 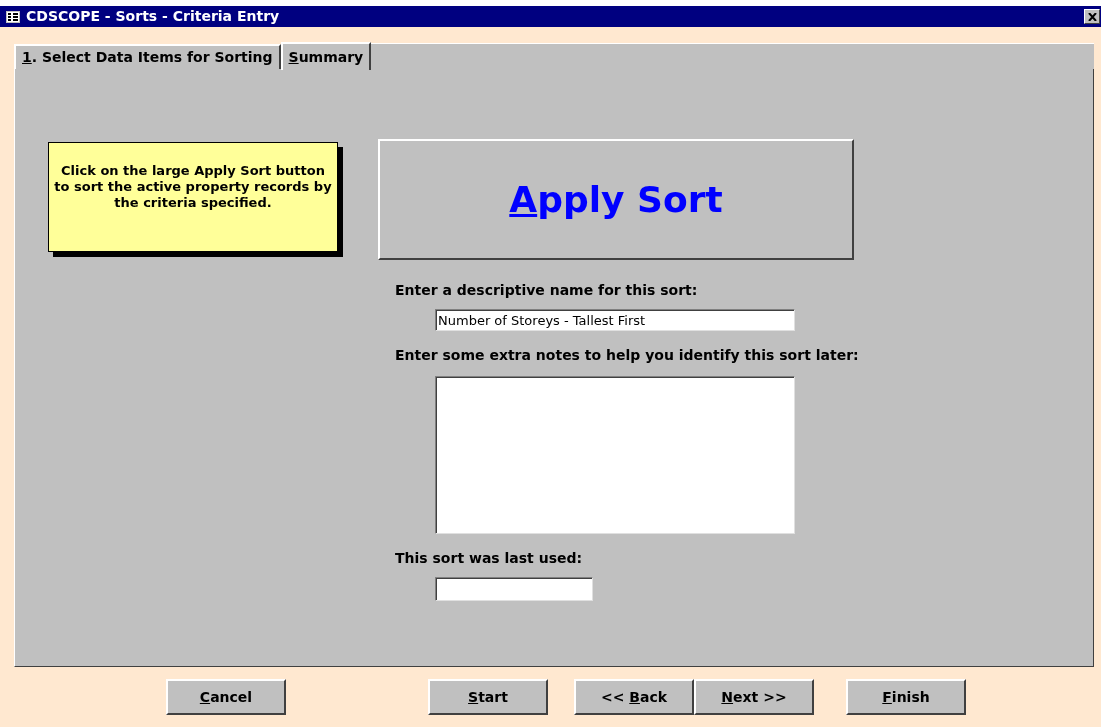 What do you see at coordinates (906, 697) in the screenshot?
I see `wizard-button: Finish` at bounding box center [906, 697].